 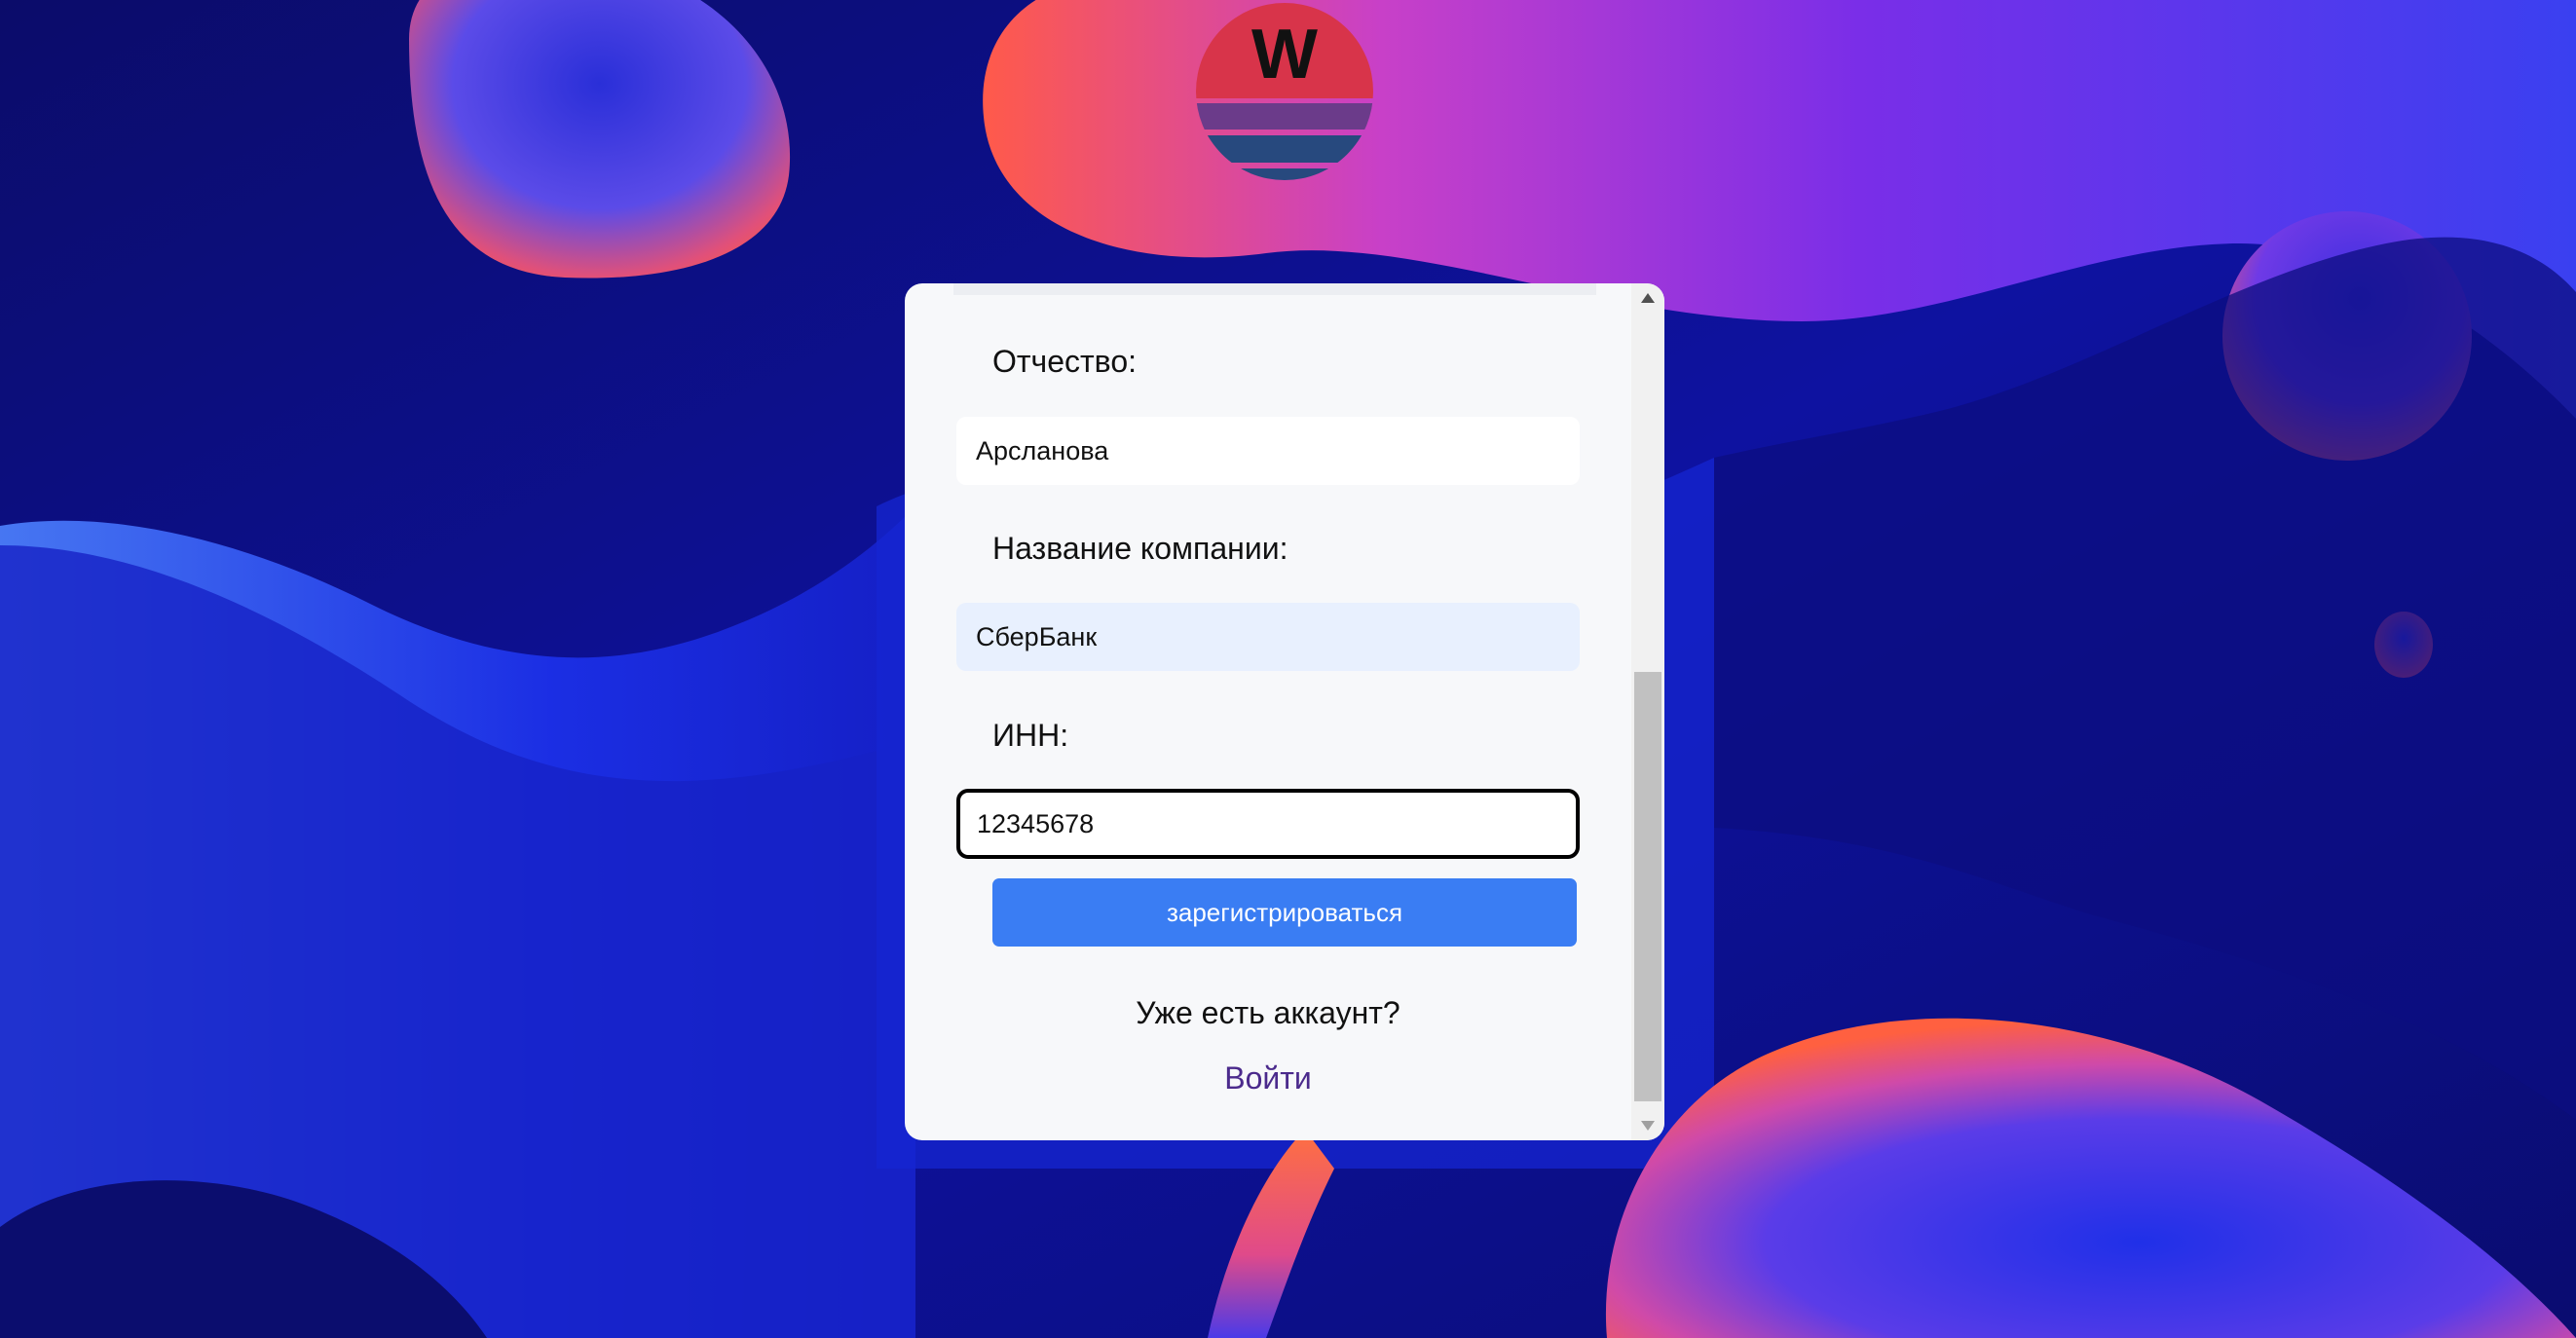 What do you see at coordinates (1268, 451) in the screenshot?
I see `patronymic-field: Арсланова` at bounding box center [1268, 451].